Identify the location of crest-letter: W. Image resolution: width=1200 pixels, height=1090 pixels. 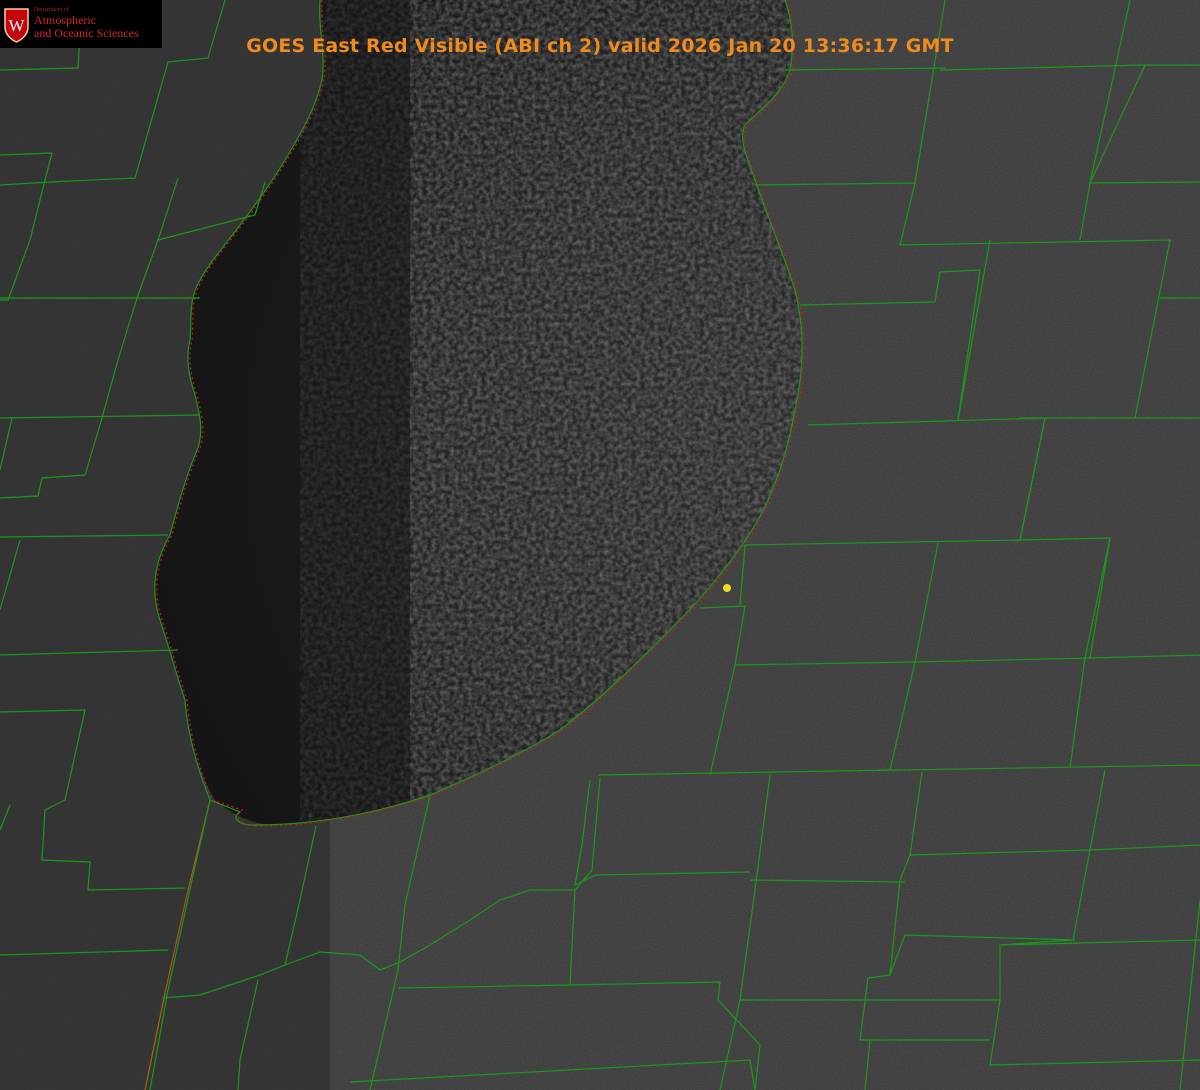
(16, 25).